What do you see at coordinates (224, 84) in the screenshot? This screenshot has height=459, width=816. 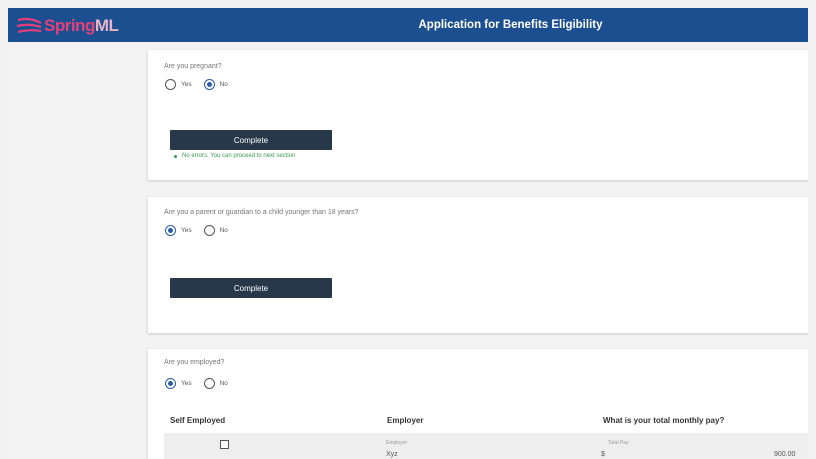 I see `pregnant-no-label: No` at bounding box center [224, 84].